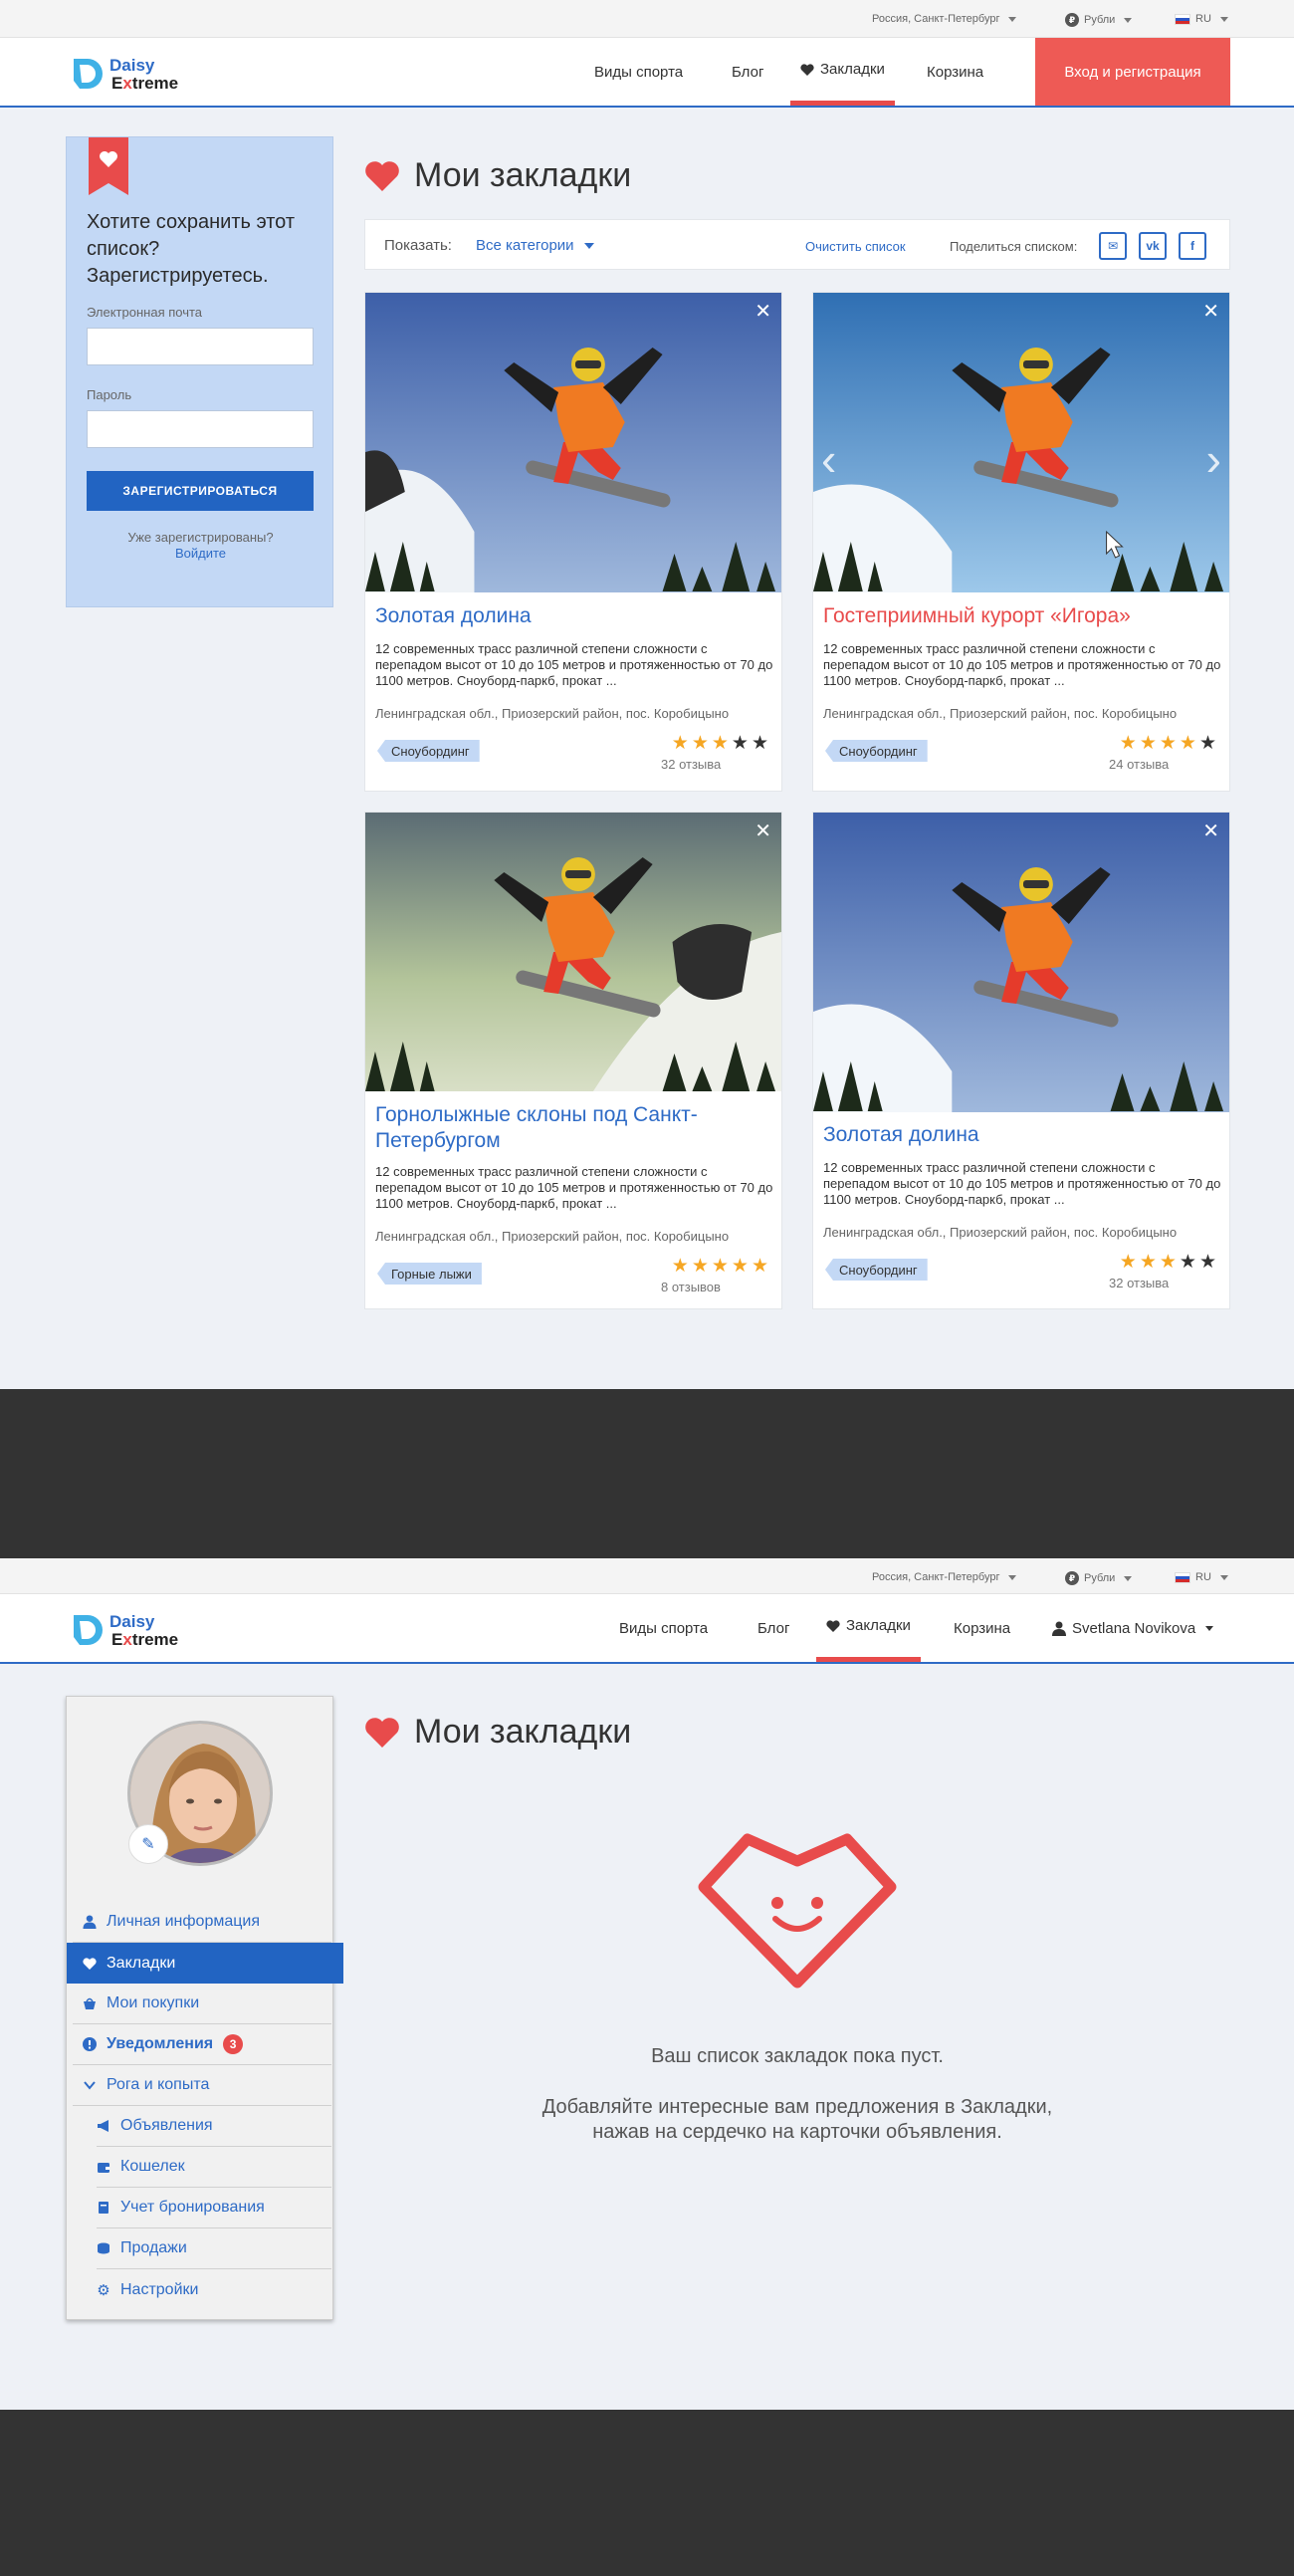  I want to click on login-link: Войдите, so click(201, 553).